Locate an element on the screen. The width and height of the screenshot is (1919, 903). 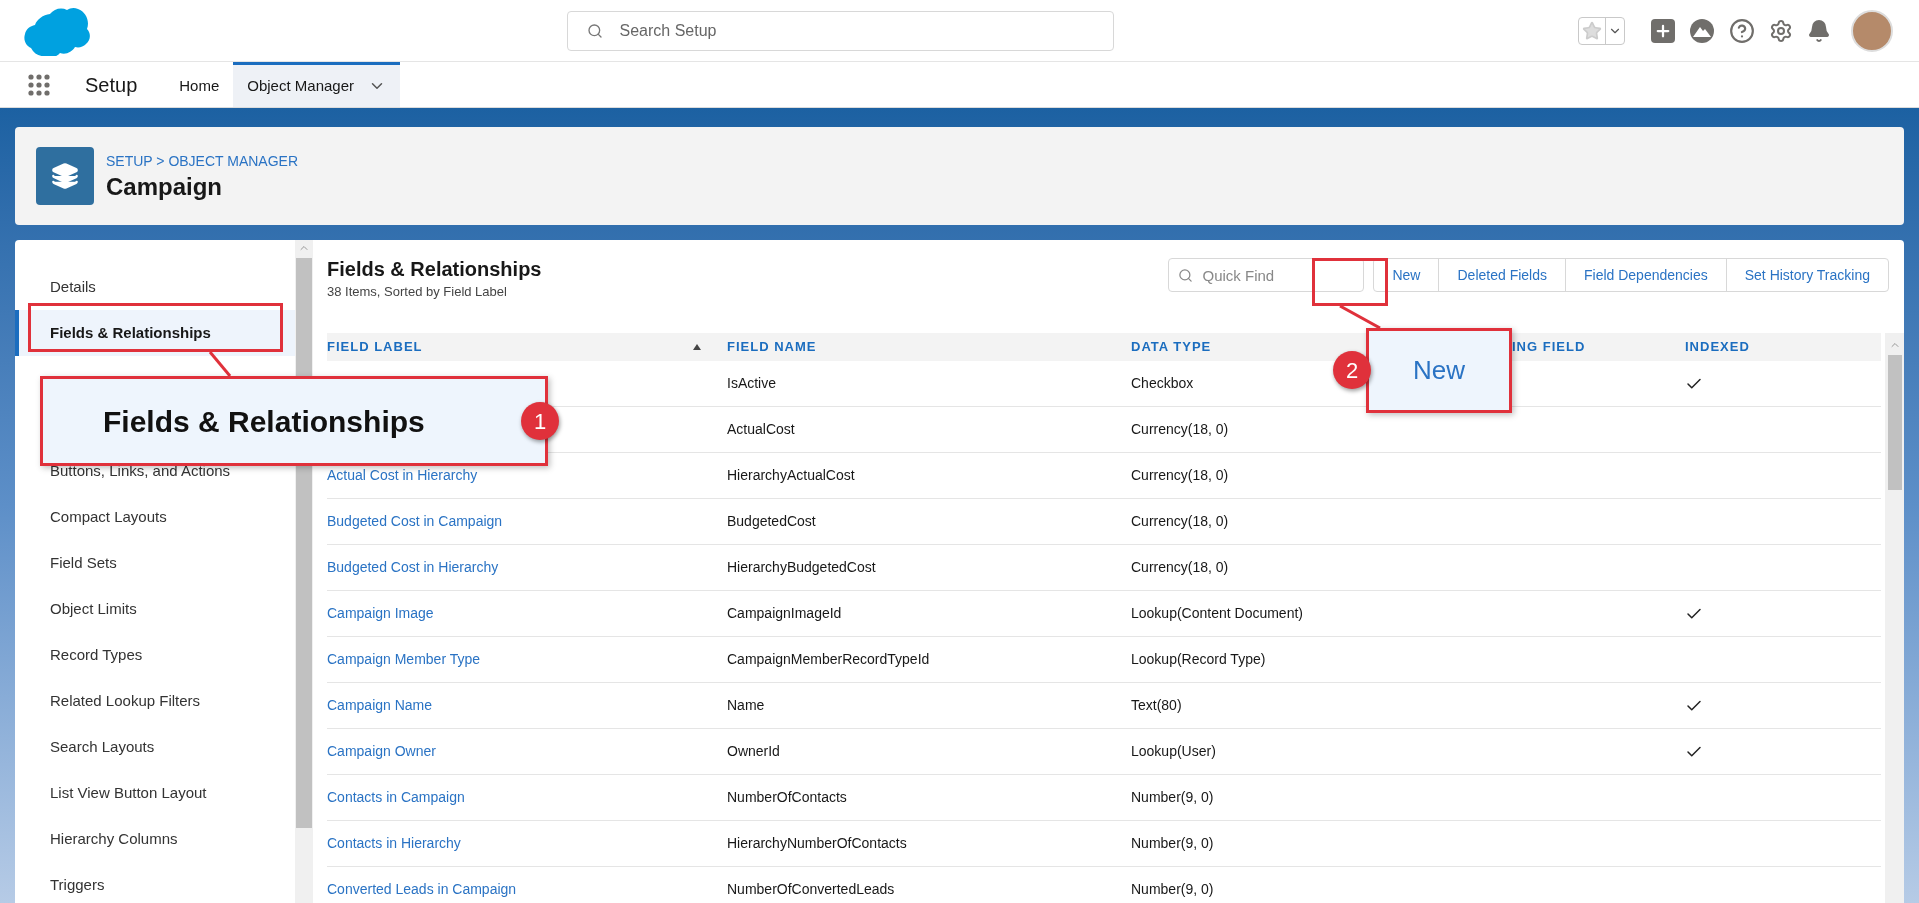
field-label-link: Campaign Member Type is located at coordinates (404, 659).